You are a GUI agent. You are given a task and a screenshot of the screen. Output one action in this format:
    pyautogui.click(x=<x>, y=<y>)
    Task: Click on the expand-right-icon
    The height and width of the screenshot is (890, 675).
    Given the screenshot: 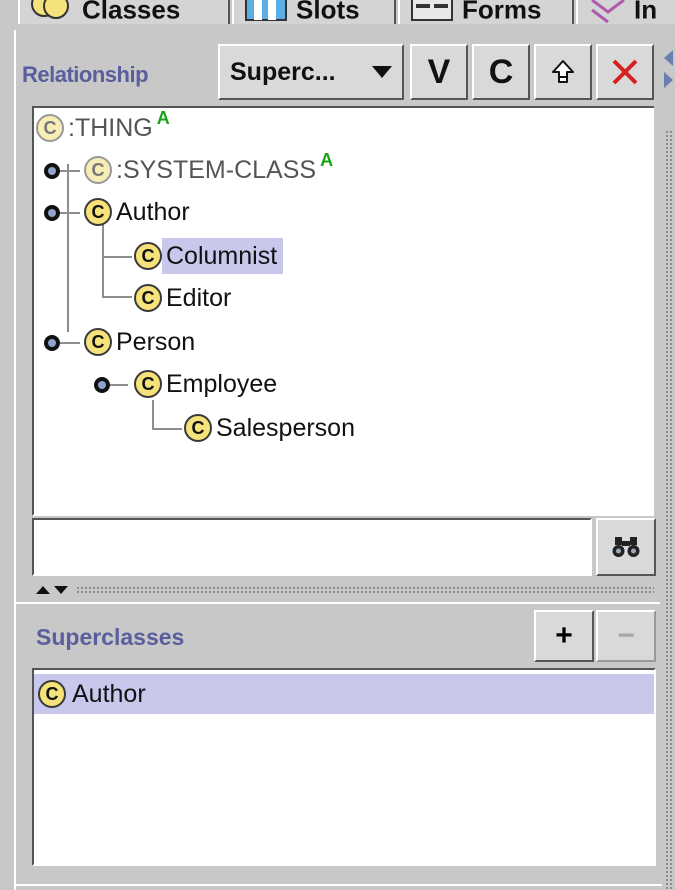 What is the action you would take?
    pyautogui.click(x=668, y=80)
    